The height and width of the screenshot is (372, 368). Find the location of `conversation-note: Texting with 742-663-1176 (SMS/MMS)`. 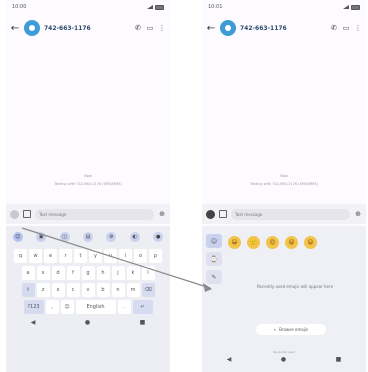

conversation-note: Texting with 742-663-1176 (SMS/MMS) is located at coordinates (284, 184).